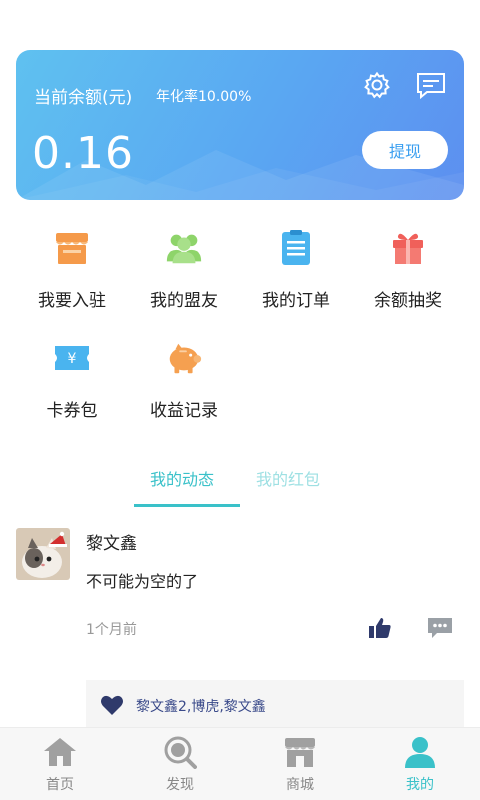  What do you see at coordinates (112, 705) in the screenshot?
I see `heart-icon` at bounding box center [112, 705].